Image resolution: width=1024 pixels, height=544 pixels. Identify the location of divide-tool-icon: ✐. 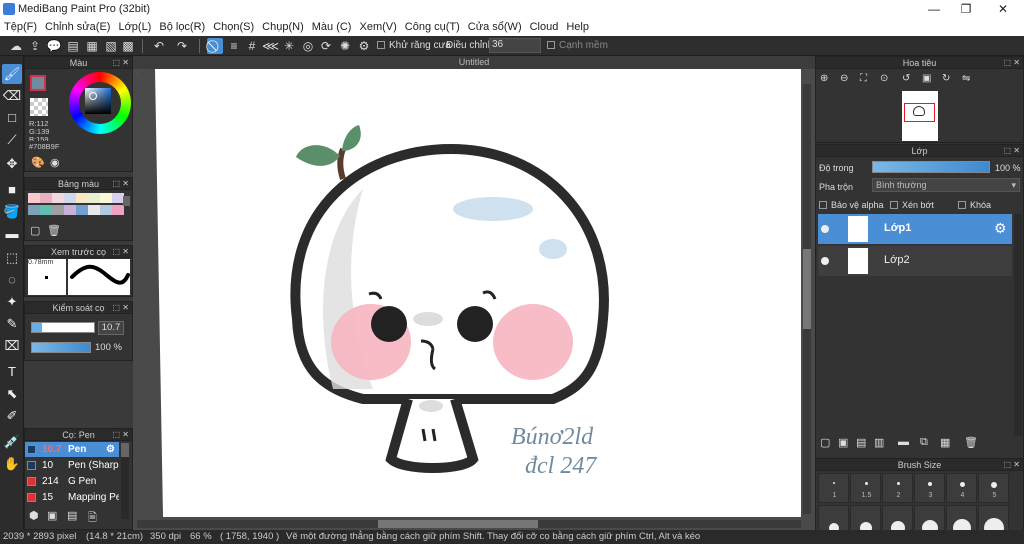
(12, 416).